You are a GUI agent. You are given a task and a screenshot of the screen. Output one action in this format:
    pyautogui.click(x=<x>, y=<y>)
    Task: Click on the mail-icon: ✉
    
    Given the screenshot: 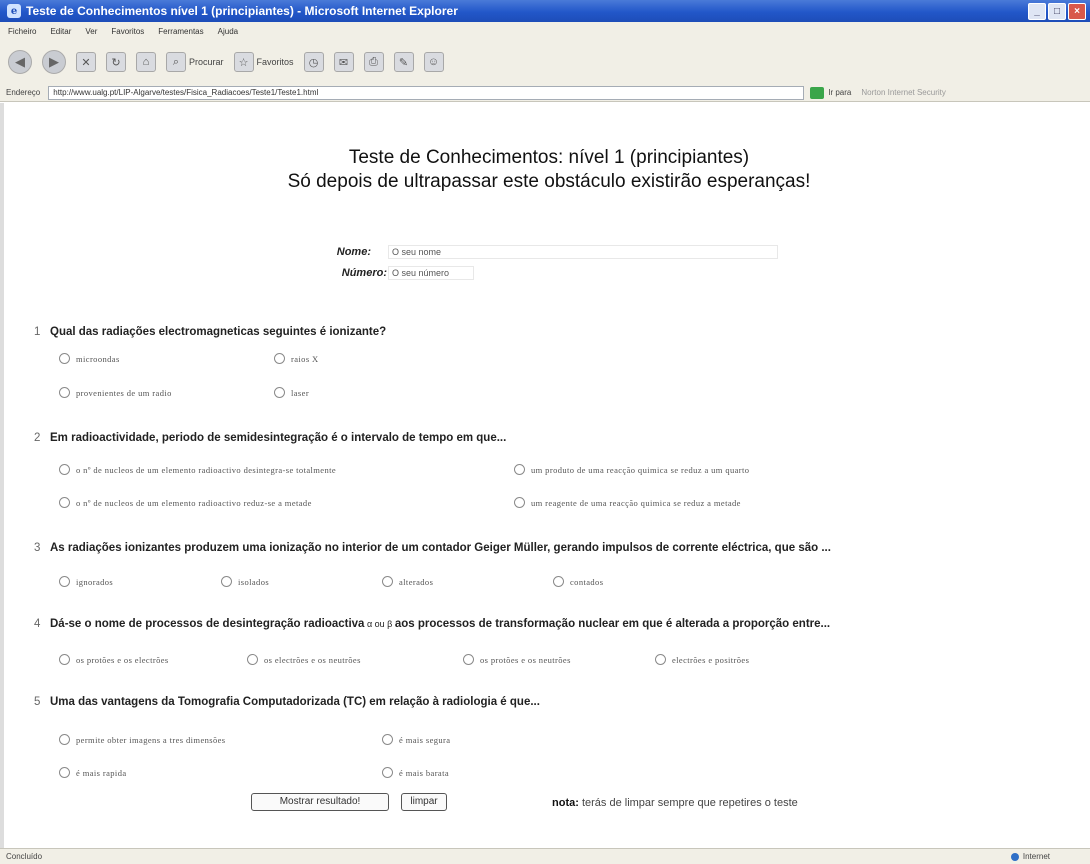 What is the action you would take?
    pyautogui.click(x=343, y=62)
    